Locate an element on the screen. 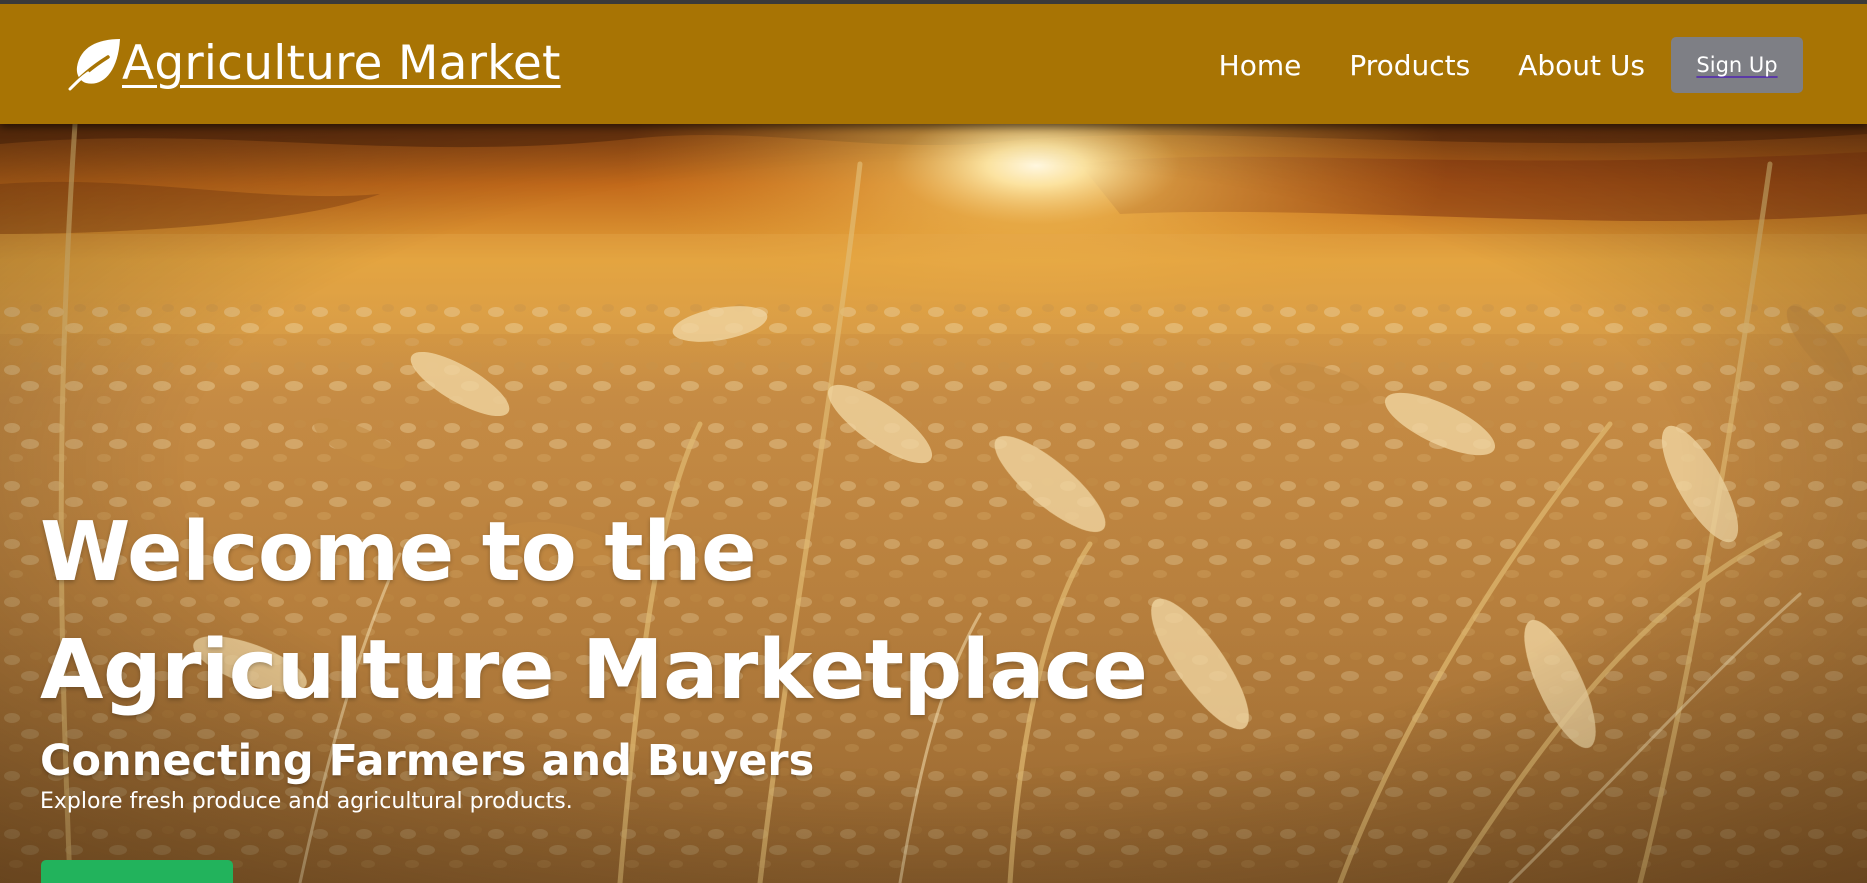 The image size is (1867, 883). brand-link: Agriculture Market is located at coordinates (314, 64).